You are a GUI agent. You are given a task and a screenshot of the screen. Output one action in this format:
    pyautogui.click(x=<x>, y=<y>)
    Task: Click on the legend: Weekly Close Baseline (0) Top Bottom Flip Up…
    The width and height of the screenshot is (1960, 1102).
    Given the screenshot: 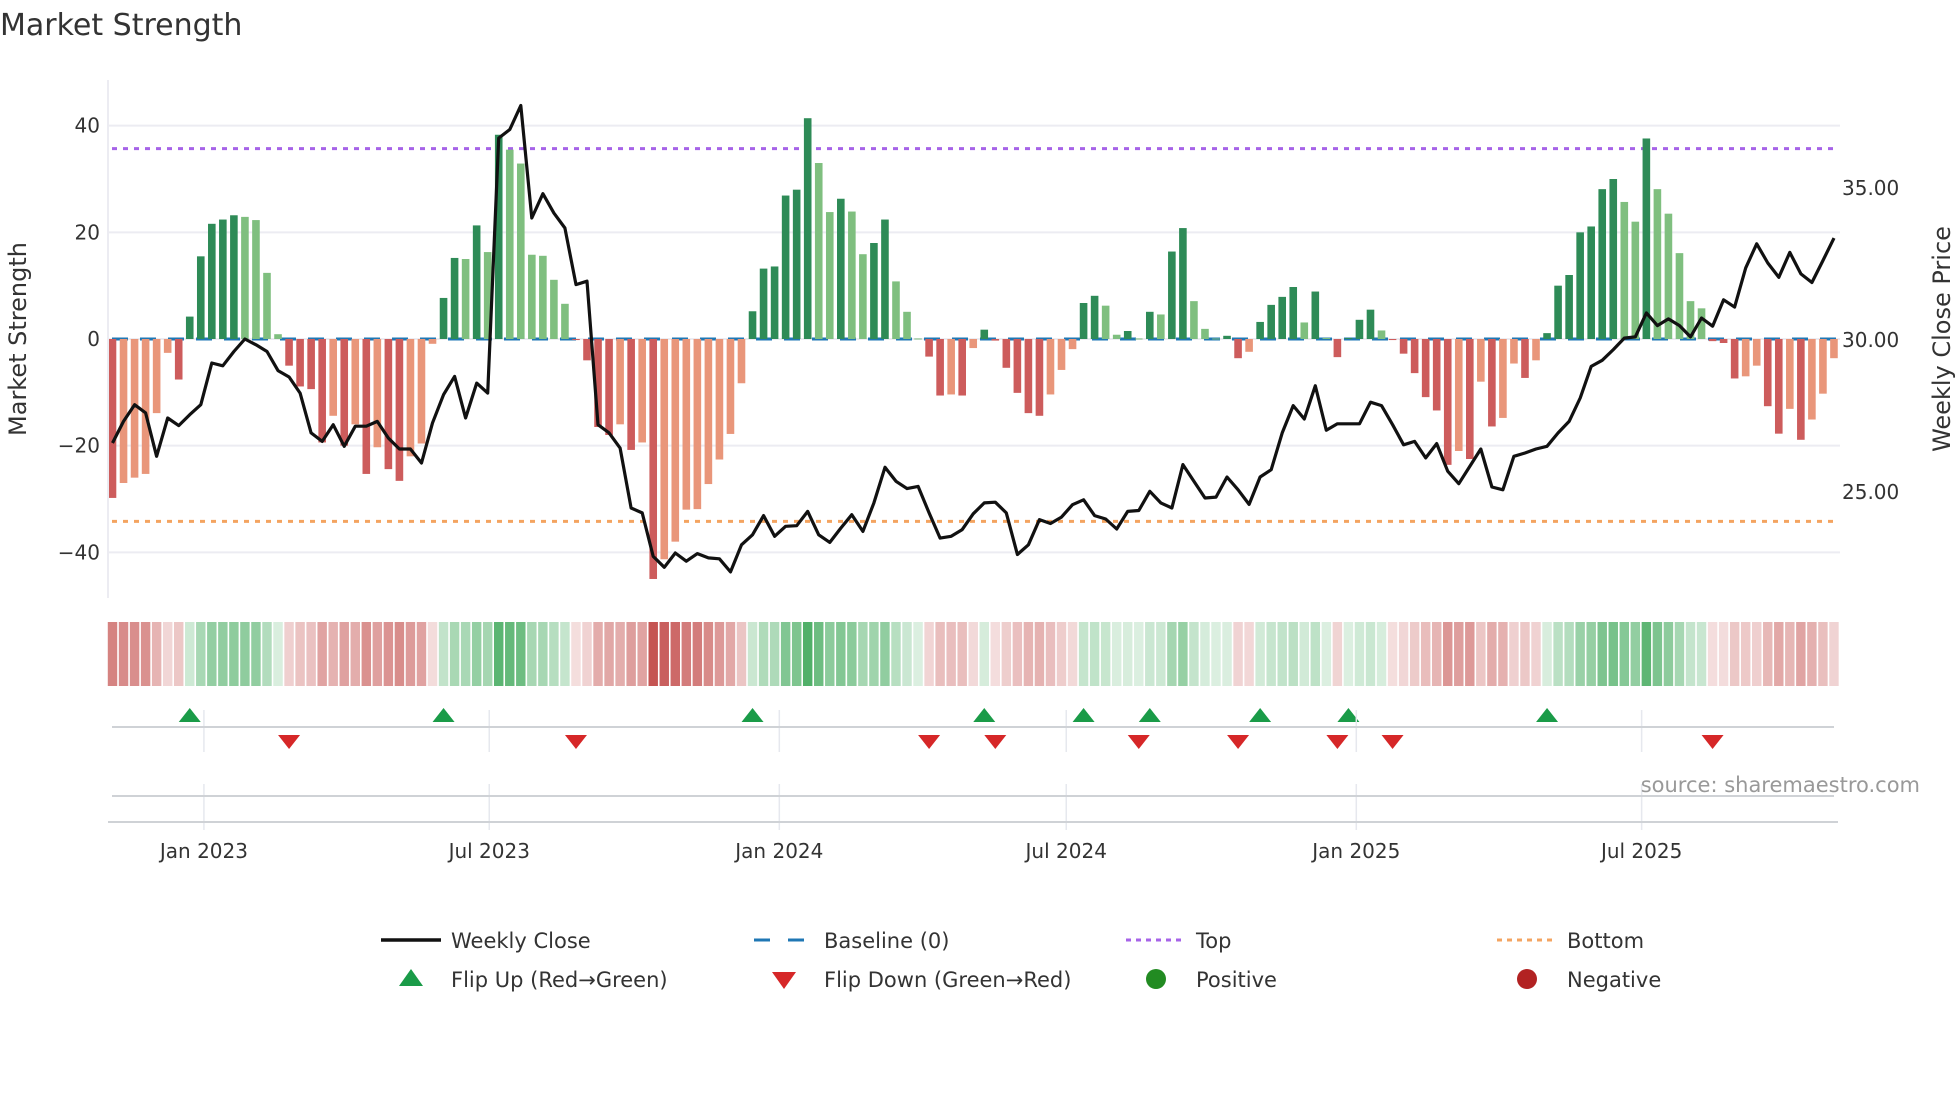 What is the action you would take?
    pyautogui.click(x=1021, y=960)
    